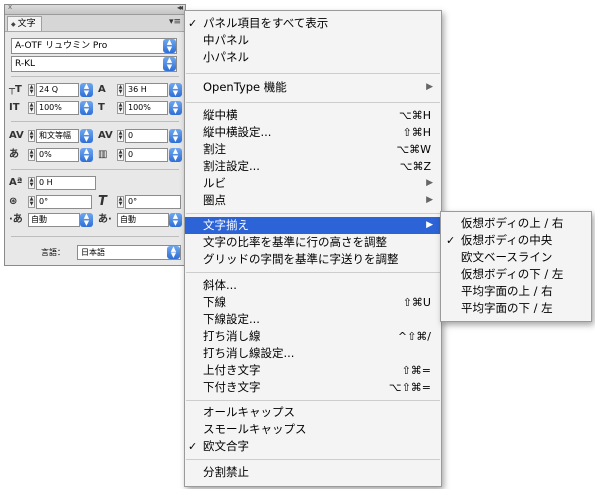 The height and width of the screenshot is (489, 595). What do you see at coordinates (86, 155) in the screenshot?
I see `tsume-dropdown: ▲ ▼` at bounding box center [86, 155].